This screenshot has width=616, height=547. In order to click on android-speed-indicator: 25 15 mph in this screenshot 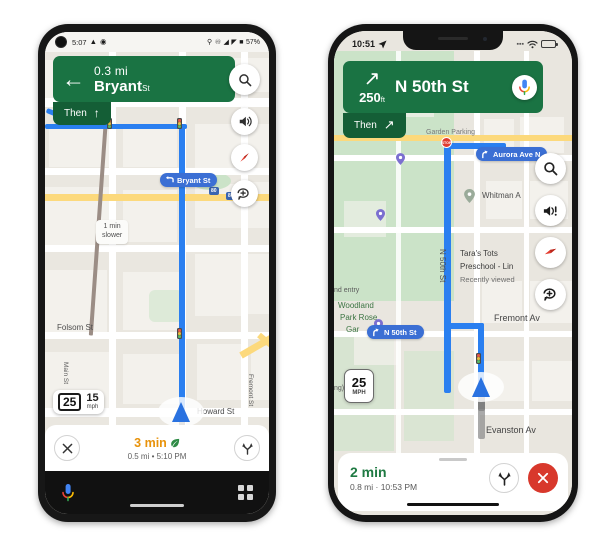, I will do `click(78, 402)`.